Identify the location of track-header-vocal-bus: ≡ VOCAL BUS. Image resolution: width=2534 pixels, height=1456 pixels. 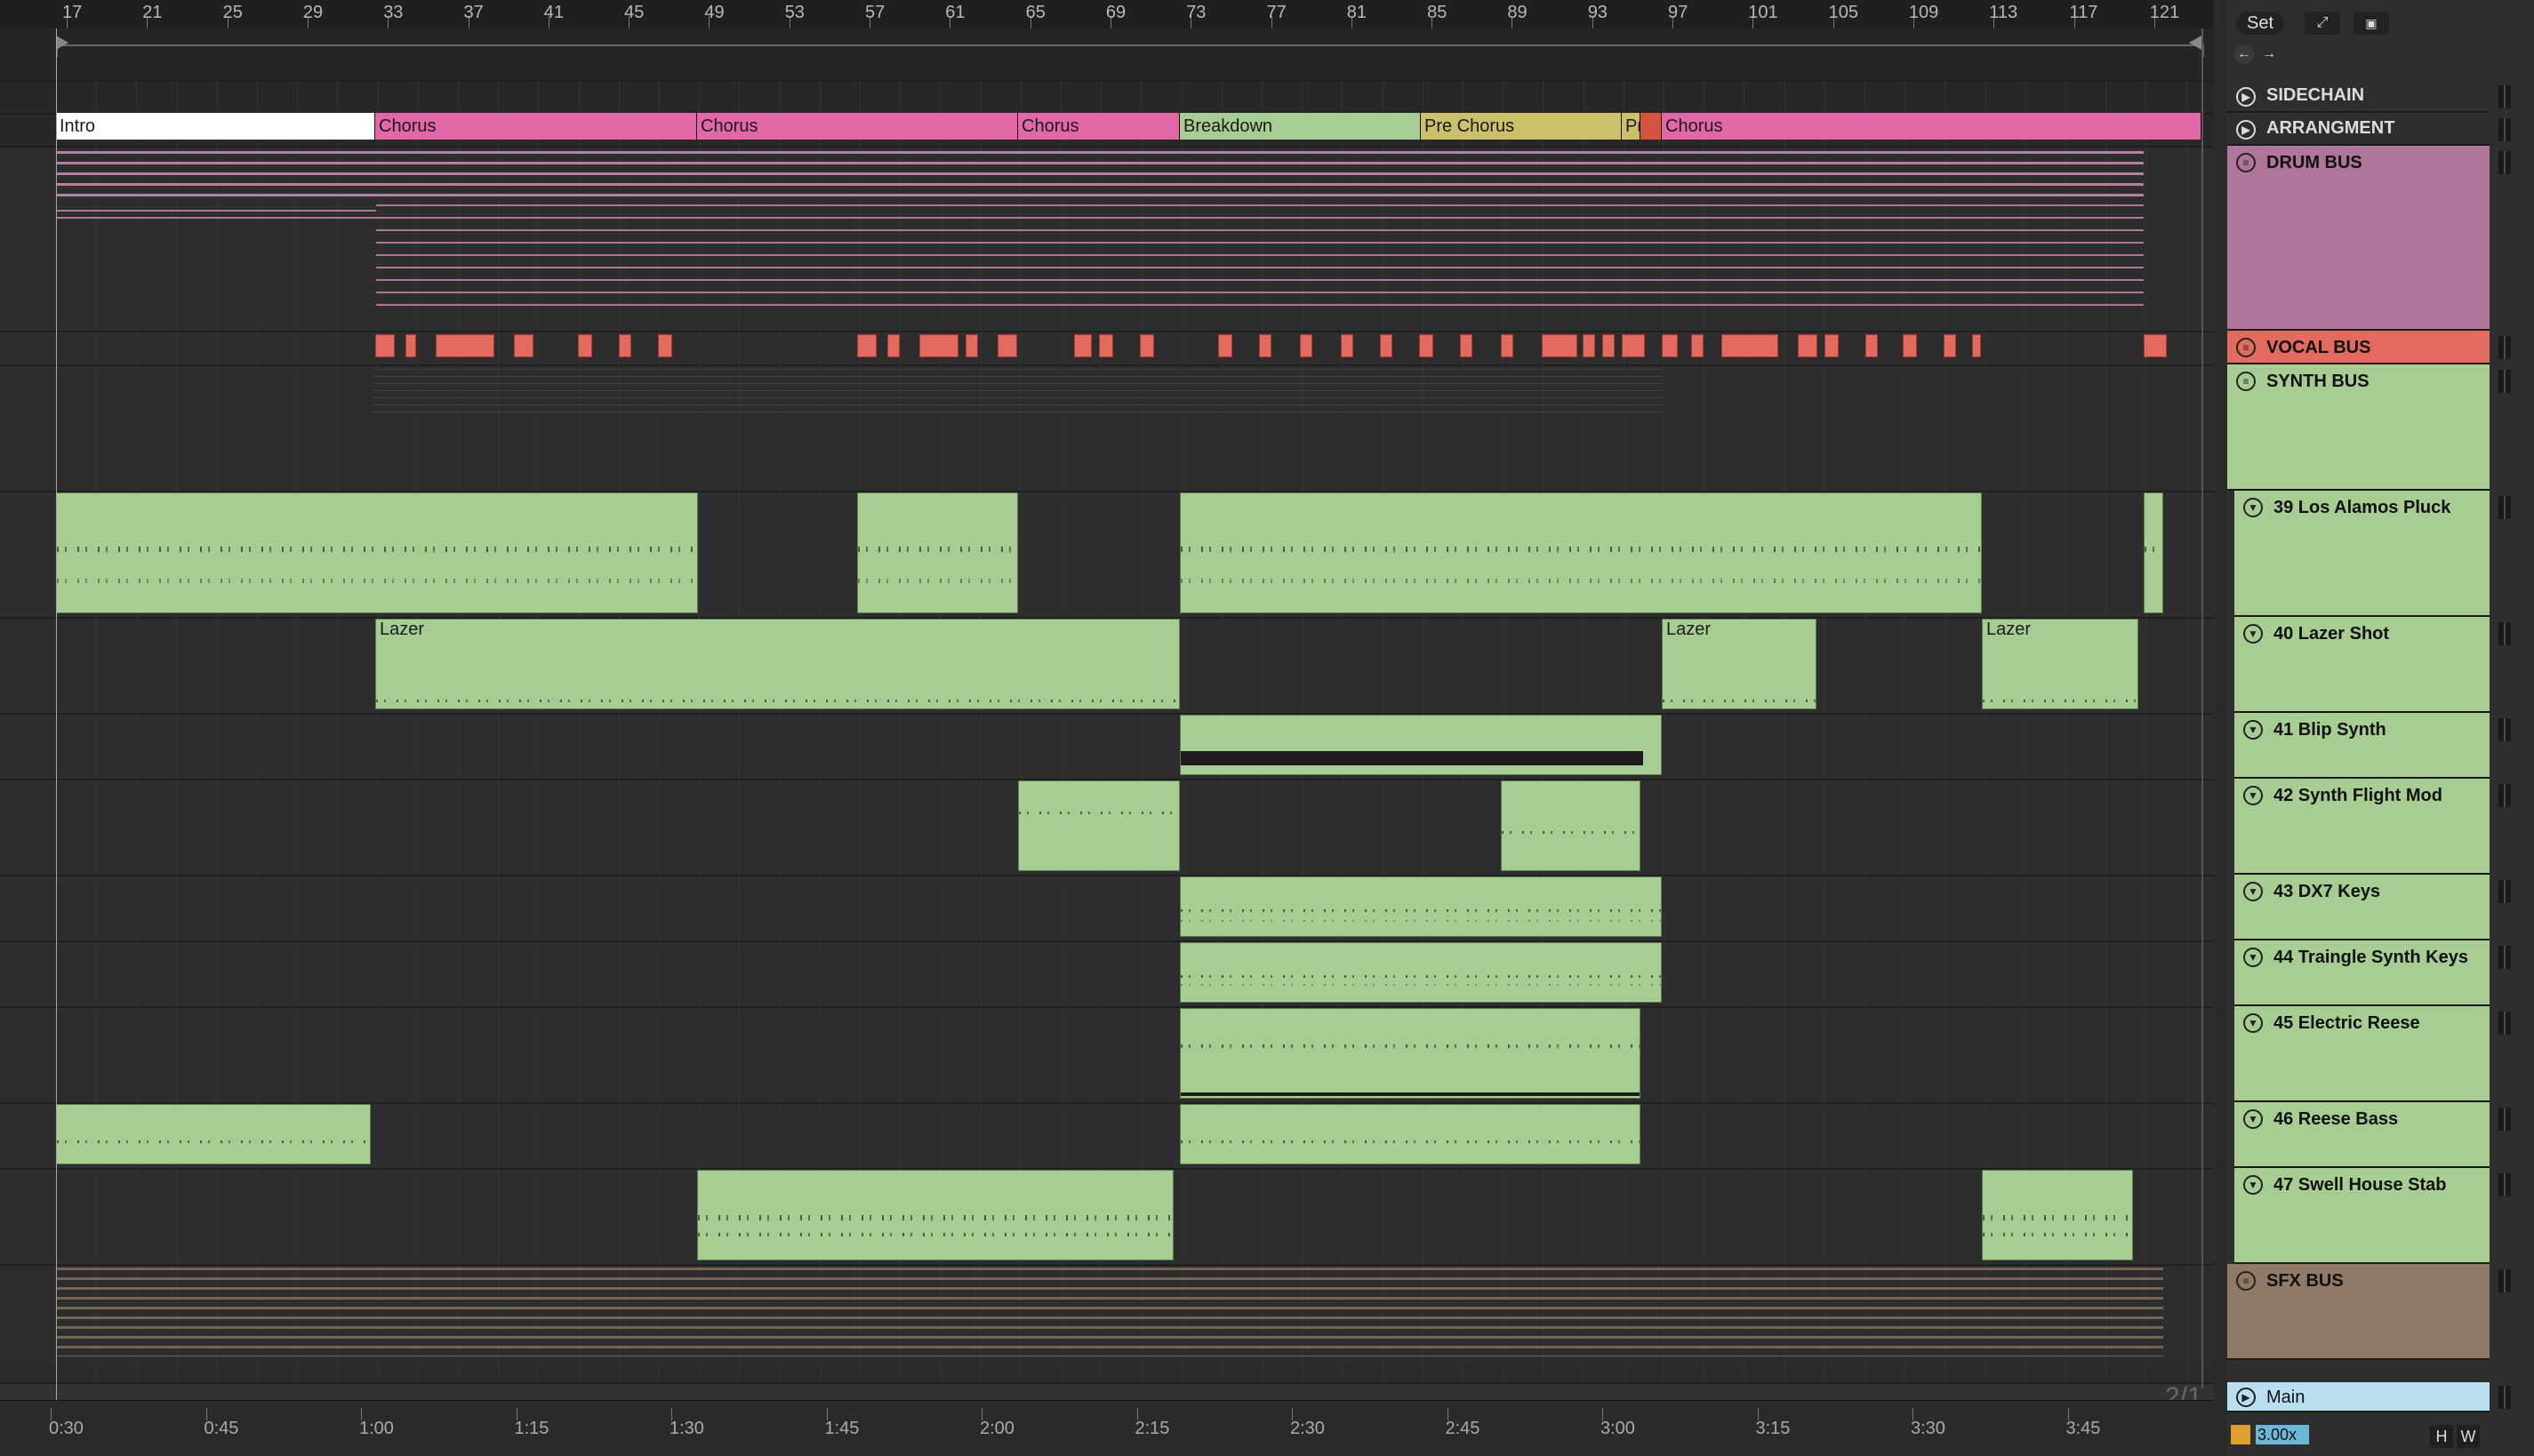
(2358, 347).